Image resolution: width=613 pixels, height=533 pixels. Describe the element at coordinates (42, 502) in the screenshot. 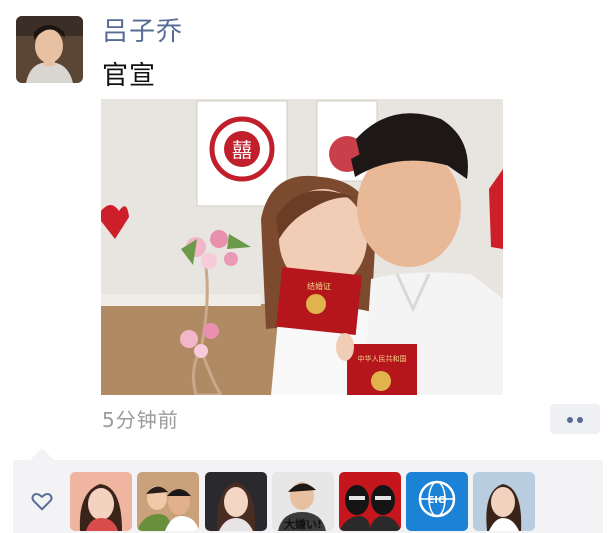

I see `heart-icon` at that location.